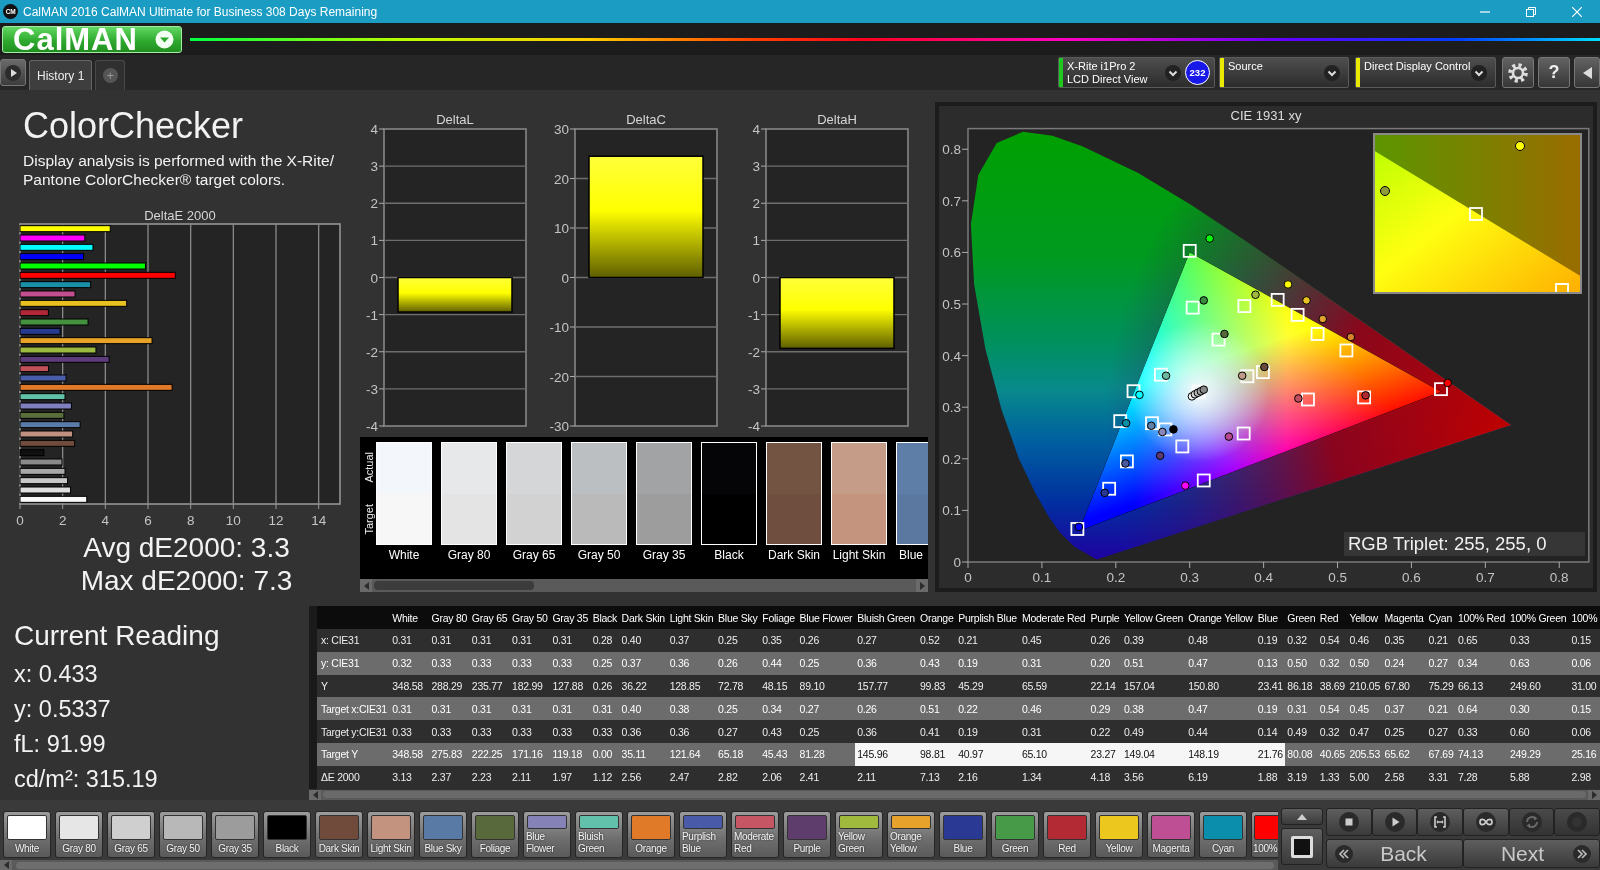 The width and height of the screenshot is (1600, 870). Describe the element at coordinates (937, 731) in the screenshot. I see `table-cell: 0.41` at that location.